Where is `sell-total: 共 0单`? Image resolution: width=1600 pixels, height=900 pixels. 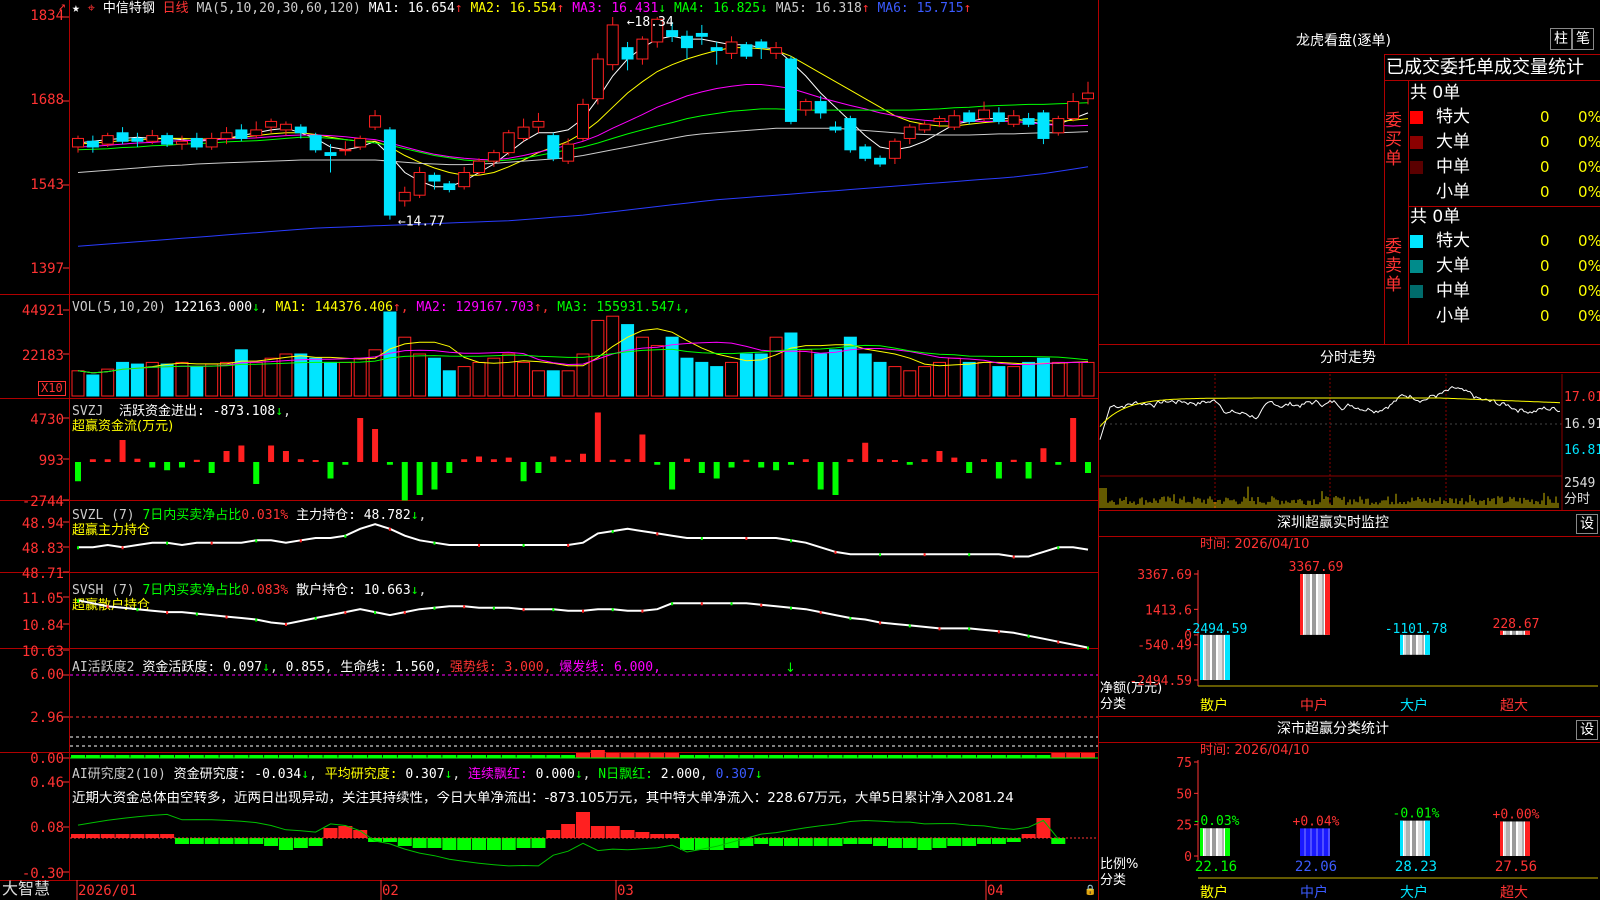 sell-total: 共 0单 is located at coordinates (1435, 217).